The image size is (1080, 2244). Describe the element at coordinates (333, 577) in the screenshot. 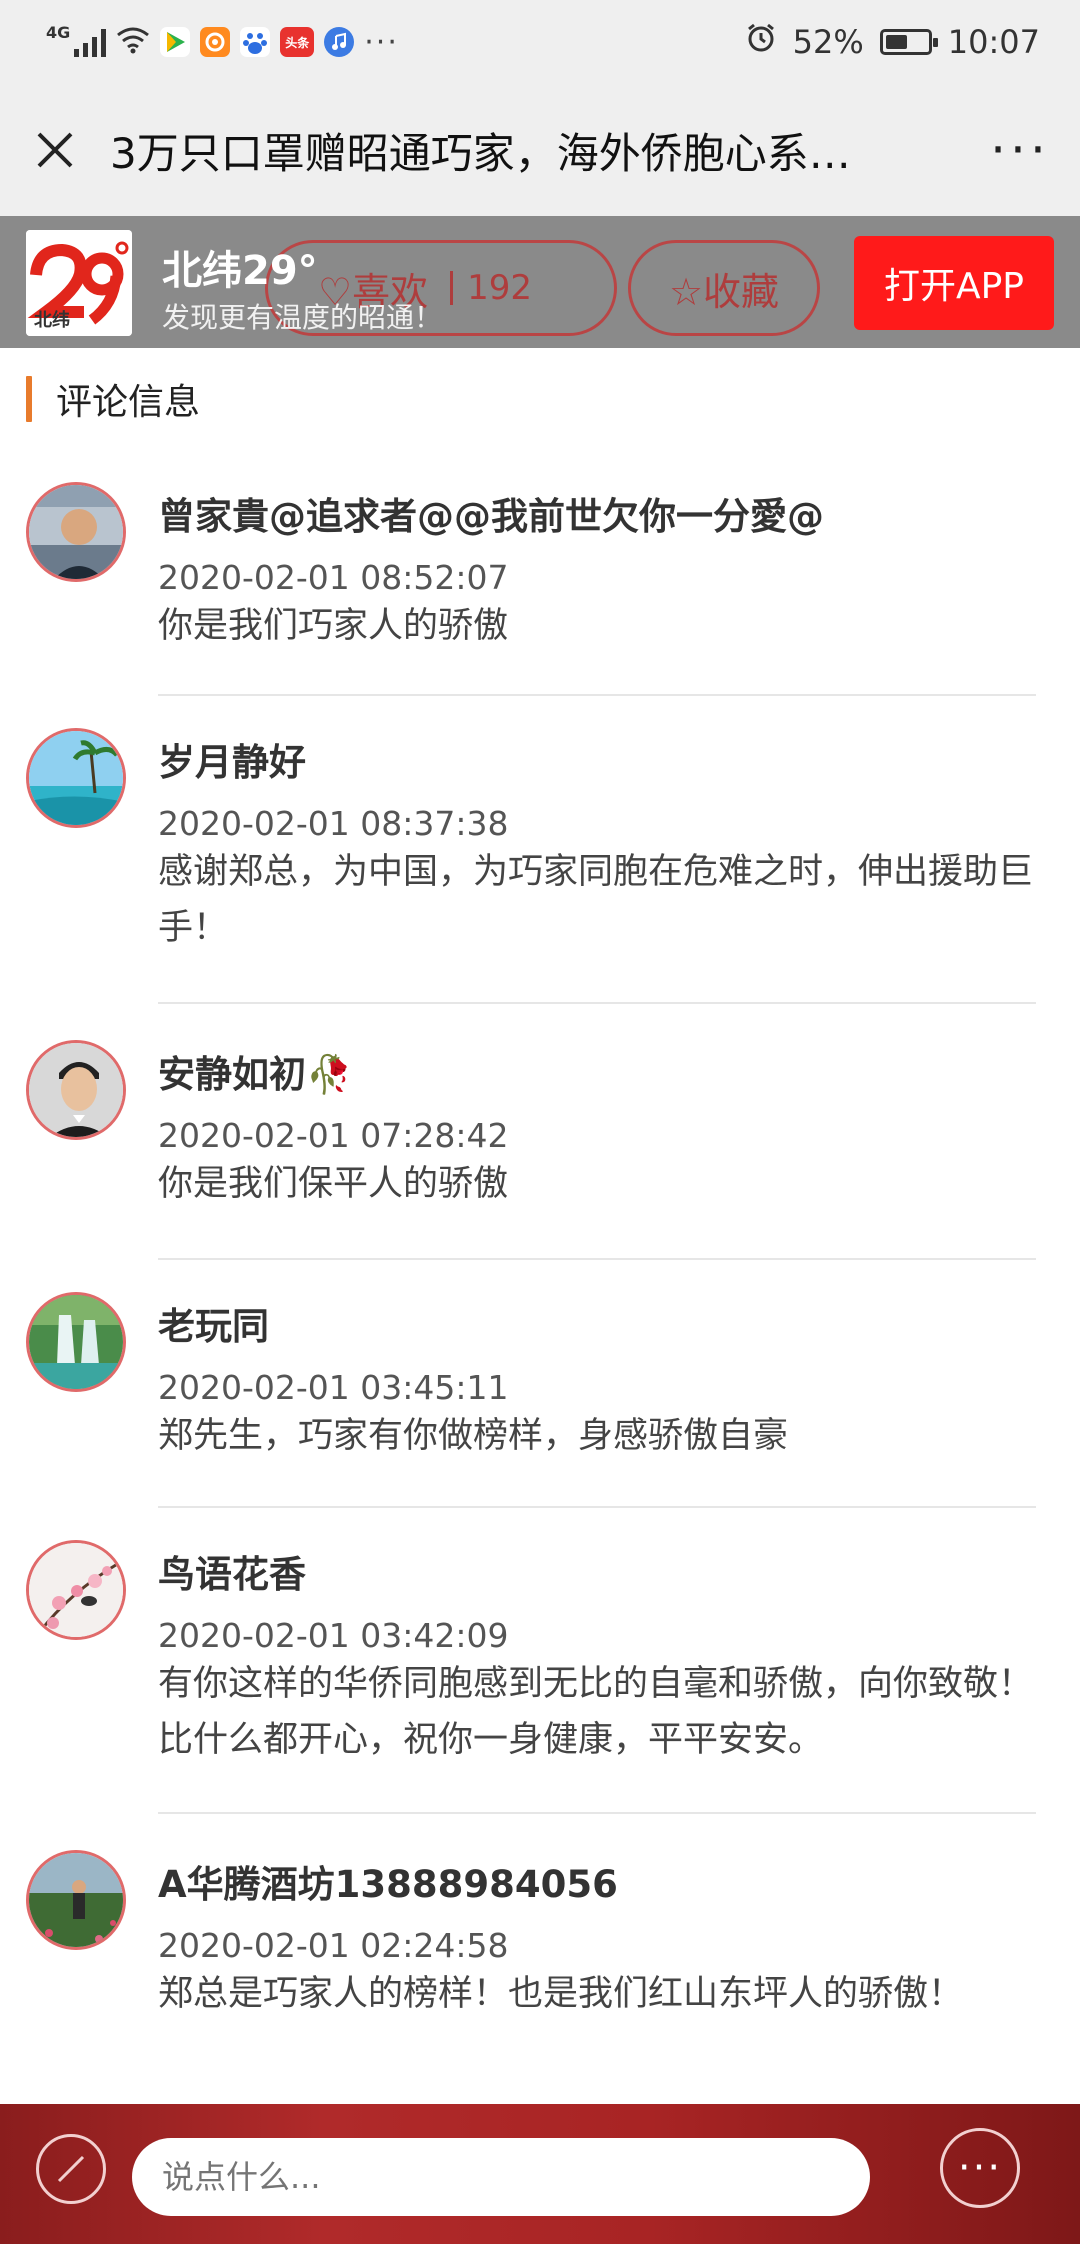

I see `comment-time: 2020-02-01 08:52:07` at that location.